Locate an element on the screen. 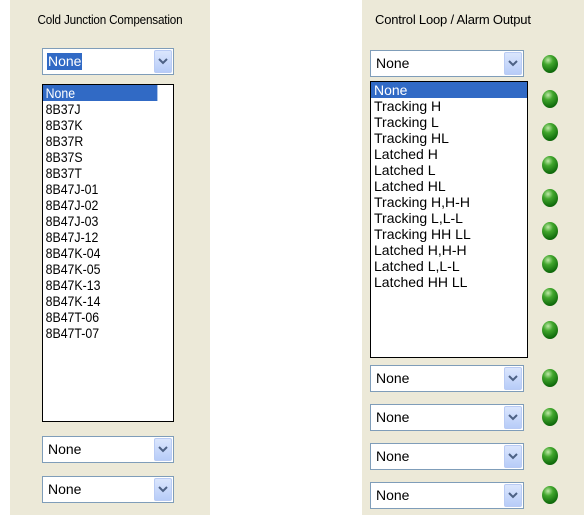 The width and height of the screenshot is (584, 515). dropdown-option: Tracking L,L-L is located at coordinates (449, 218).